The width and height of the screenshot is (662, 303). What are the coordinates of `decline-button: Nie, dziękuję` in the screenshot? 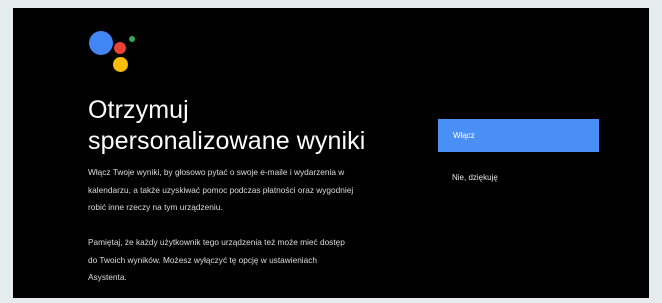 It's located at (518, 178).